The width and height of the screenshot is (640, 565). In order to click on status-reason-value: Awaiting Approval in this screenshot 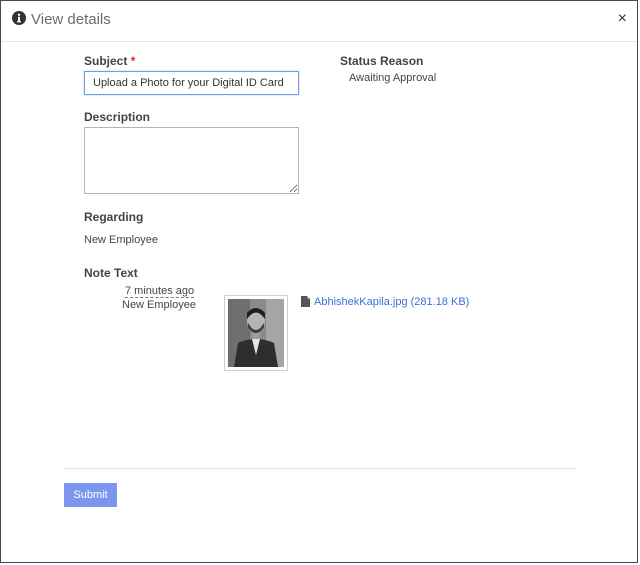, I will do `click(393, 78)`.